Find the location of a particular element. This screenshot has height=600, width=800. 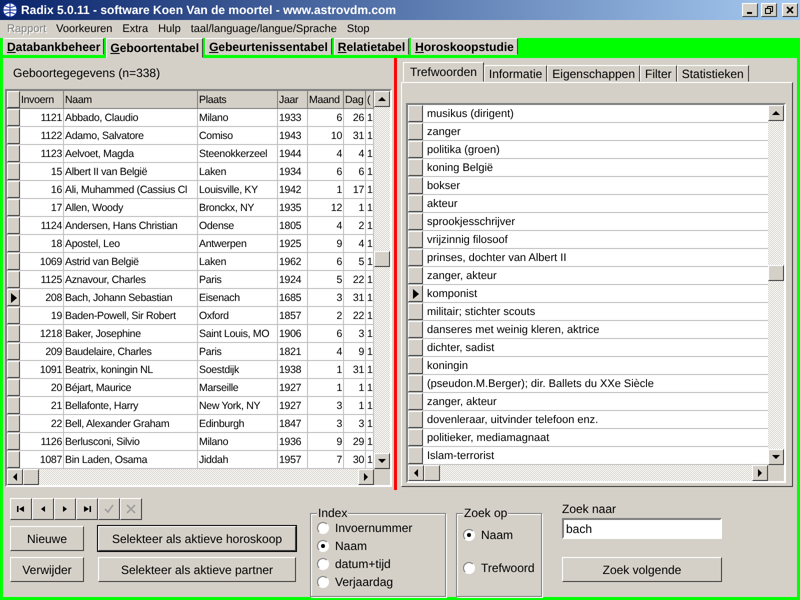

search-field: bach is located at coordinates (642, 528).